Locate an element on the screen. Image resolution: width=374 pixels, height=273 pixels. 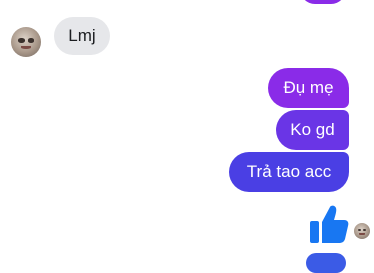
message-text: Lmj is located at coordinates (82, 35).